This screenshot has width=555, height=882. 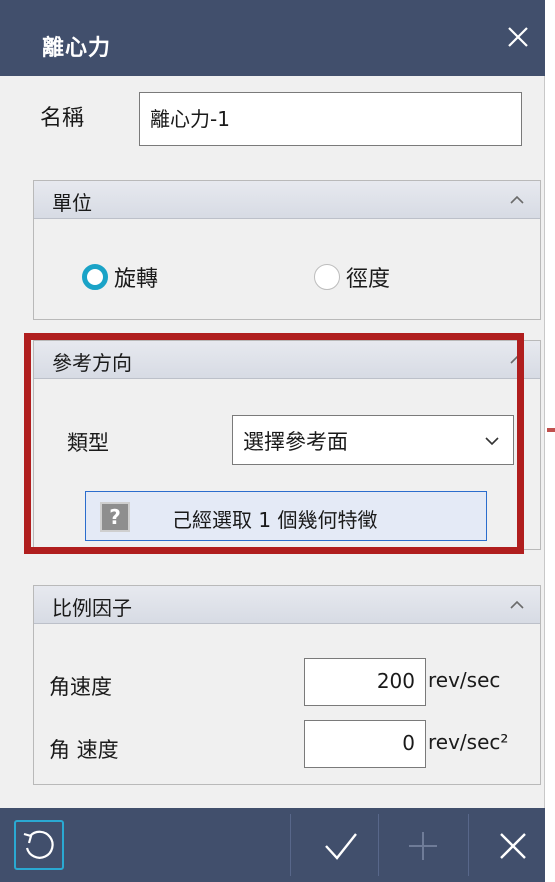 What do you see at coordinates (550, 441) in the screenshot?
I see `background-strip` at bounding box center [550, 441].